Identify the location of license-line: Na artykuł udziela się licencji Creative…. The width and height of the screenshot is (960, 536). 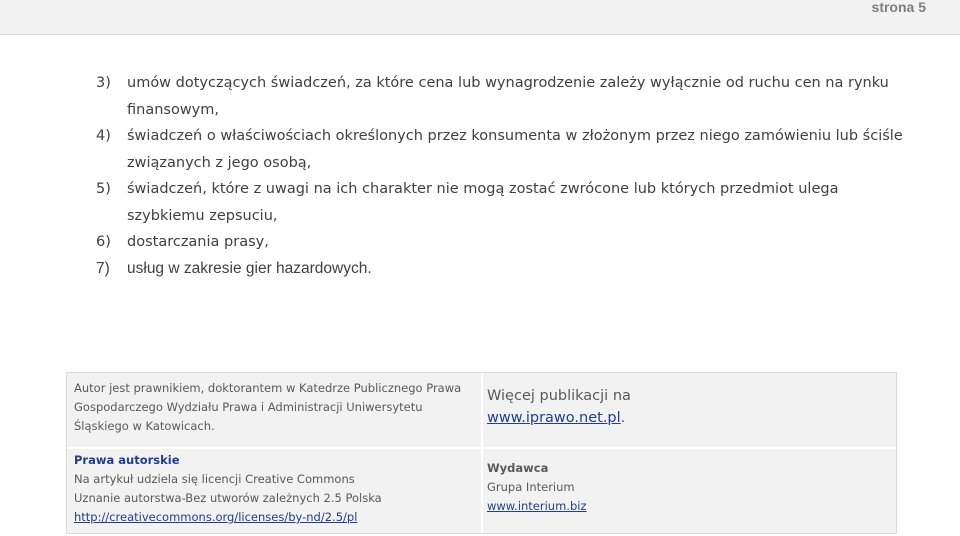
(214, 479).